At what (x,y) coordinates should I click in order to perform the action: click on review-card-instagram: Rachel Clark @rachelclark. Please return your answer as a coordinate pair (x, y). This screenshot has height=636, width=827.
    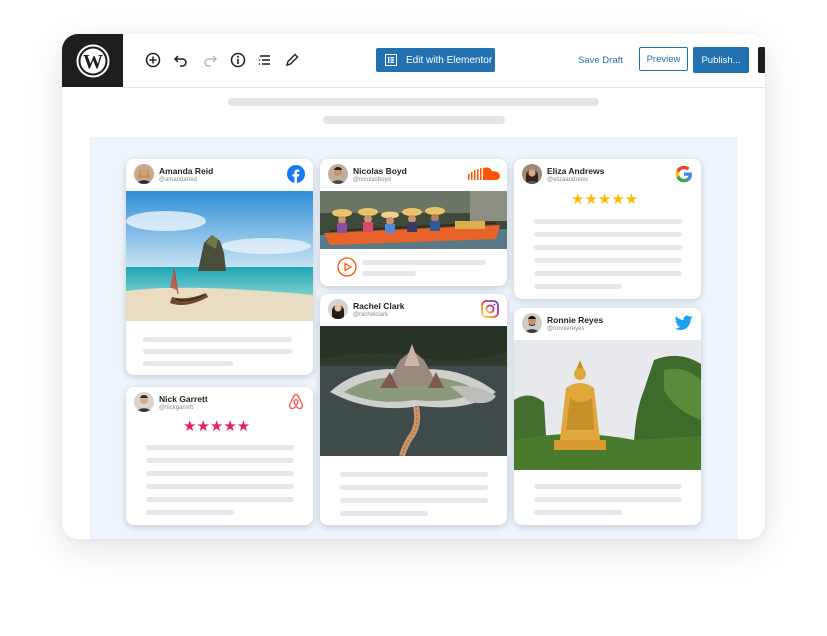
    Looking at the image, I should click on (413, 409).